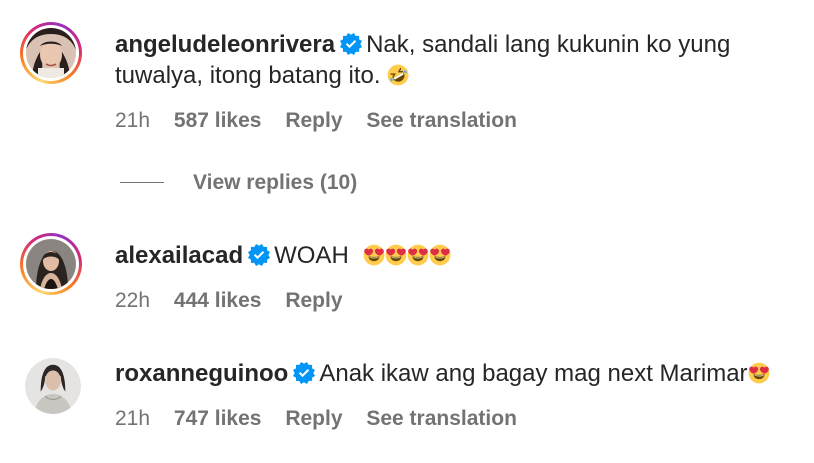  I want to click on likes-count: 747 likes, so click(218, 419).